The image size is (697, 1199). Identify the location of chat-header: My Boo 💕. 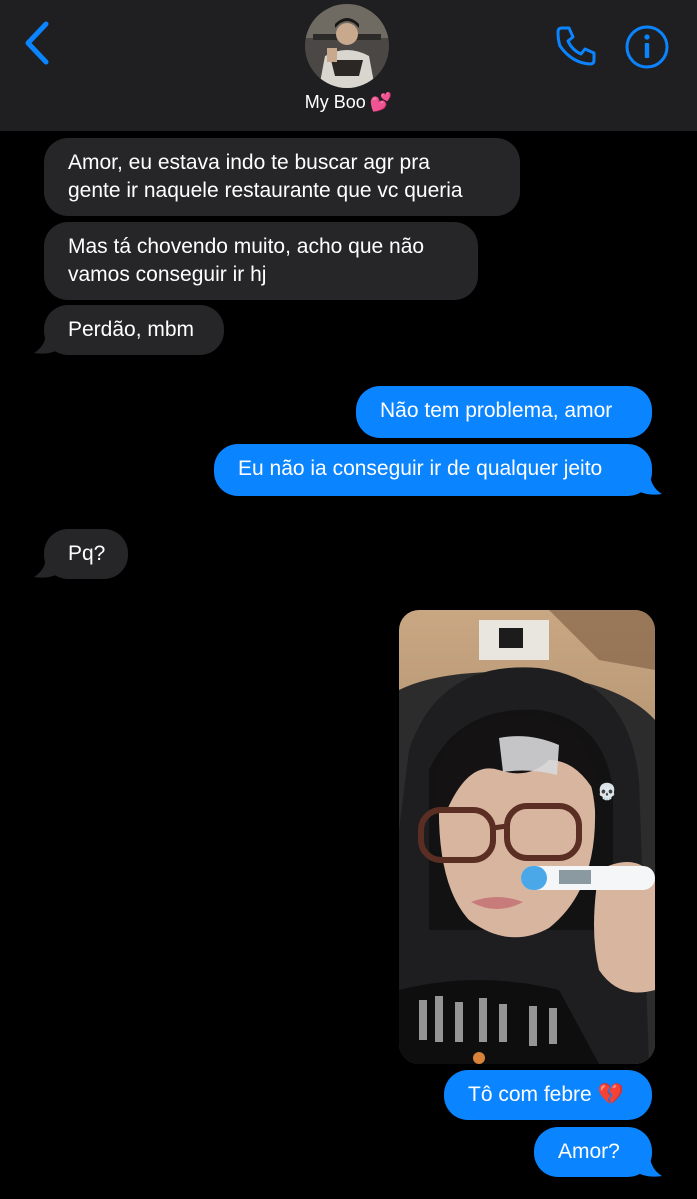
(348, 65).